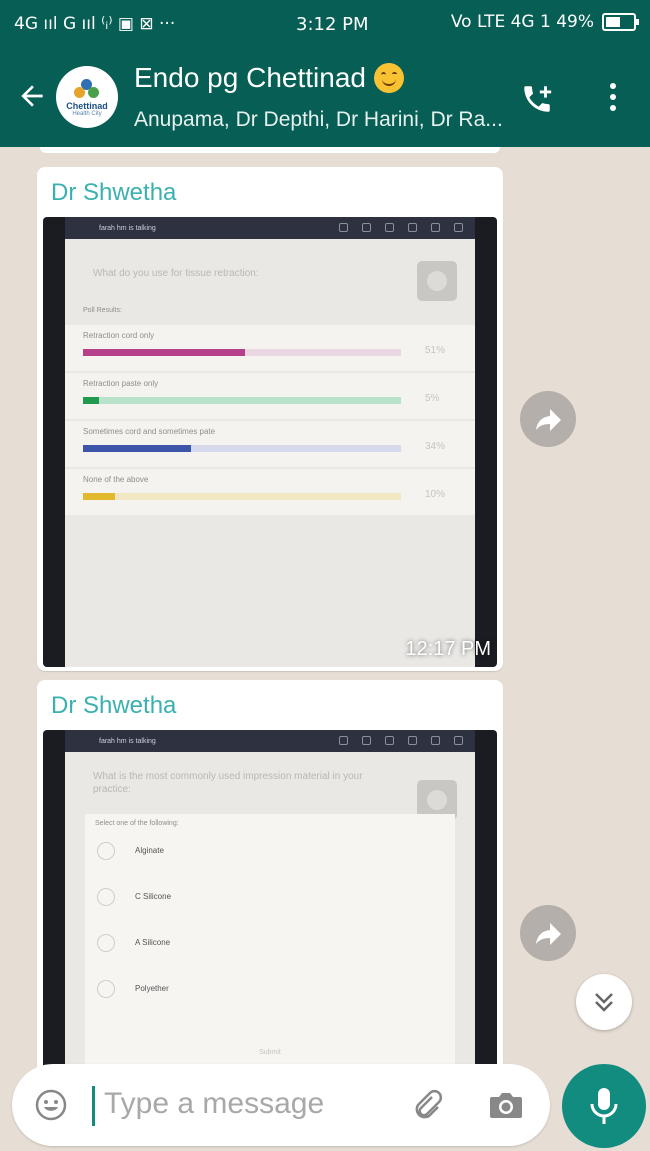 The height and width of the screenshot is (1151, 650). I want to click on result-percent: 51%, so click(435, 350).